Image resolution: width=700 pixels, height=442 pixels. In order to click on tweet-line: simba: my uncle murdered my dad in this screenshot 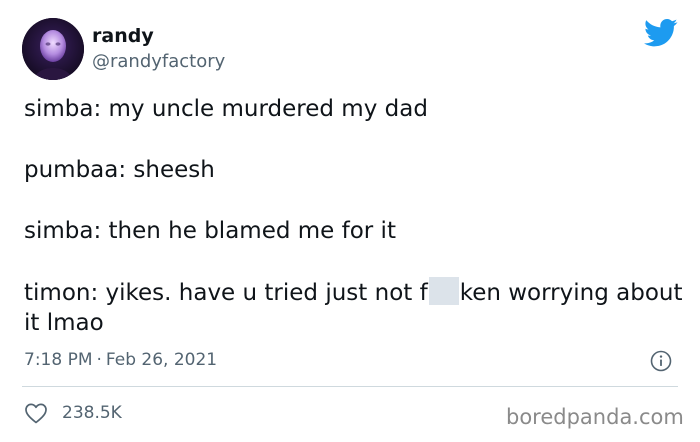, I will do `click(226, 109)`.